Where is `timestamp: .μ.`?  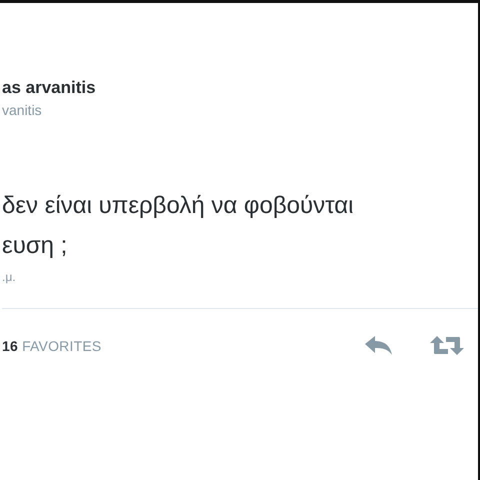
timestamp: .μ. is located at coordinates (9, 277).